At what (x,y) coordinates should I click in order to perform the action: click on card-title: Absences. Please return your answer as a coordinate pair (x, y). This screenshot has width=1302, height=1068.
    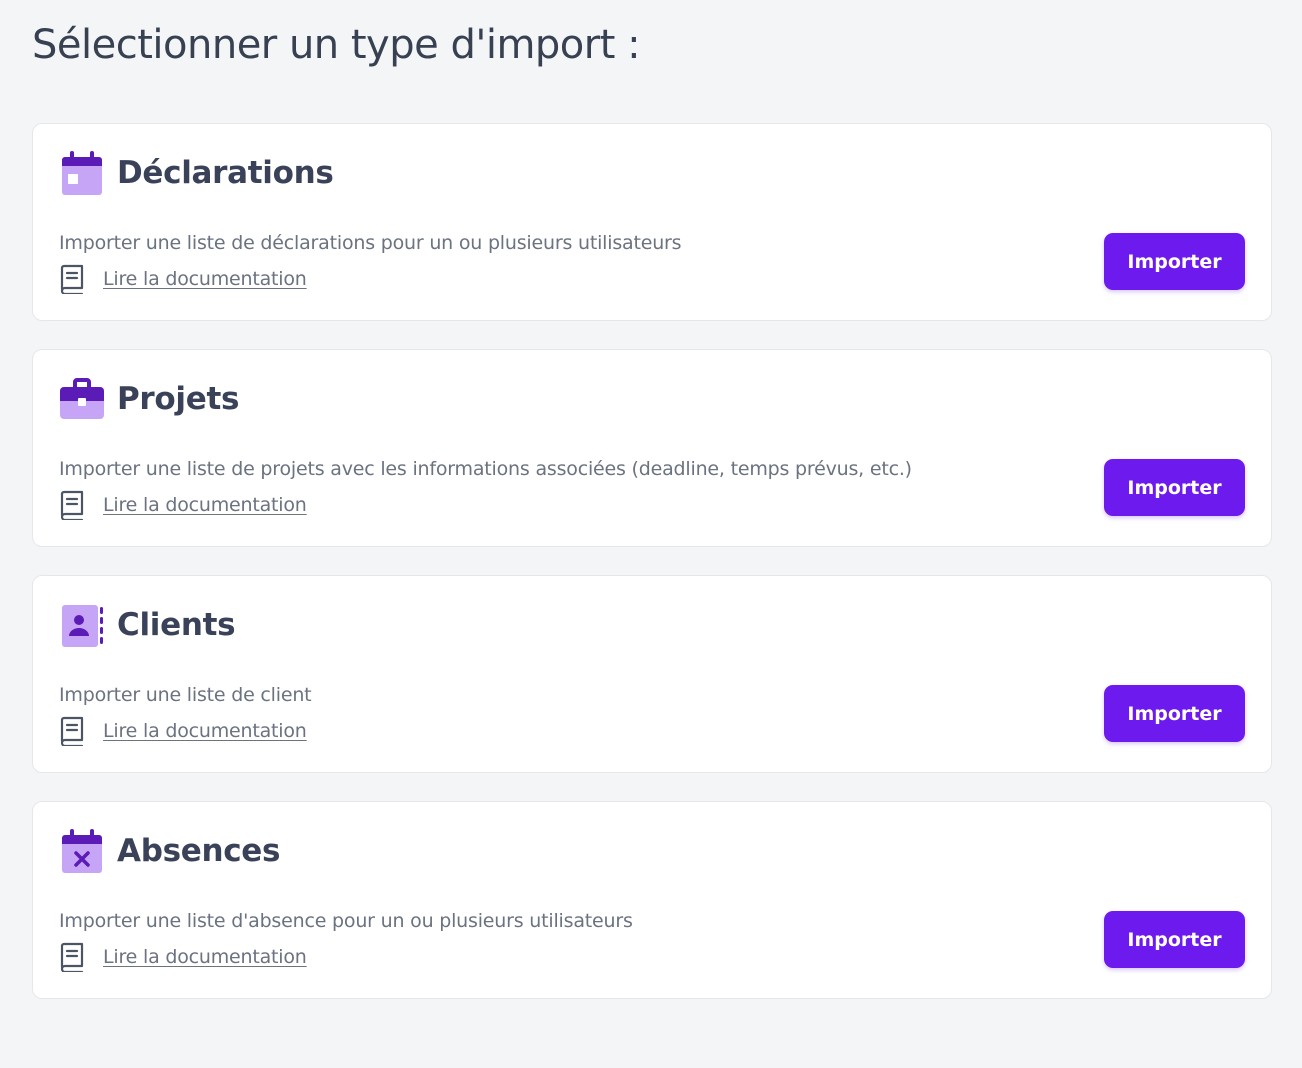
    Looking at the image, I should click on (199, 851).